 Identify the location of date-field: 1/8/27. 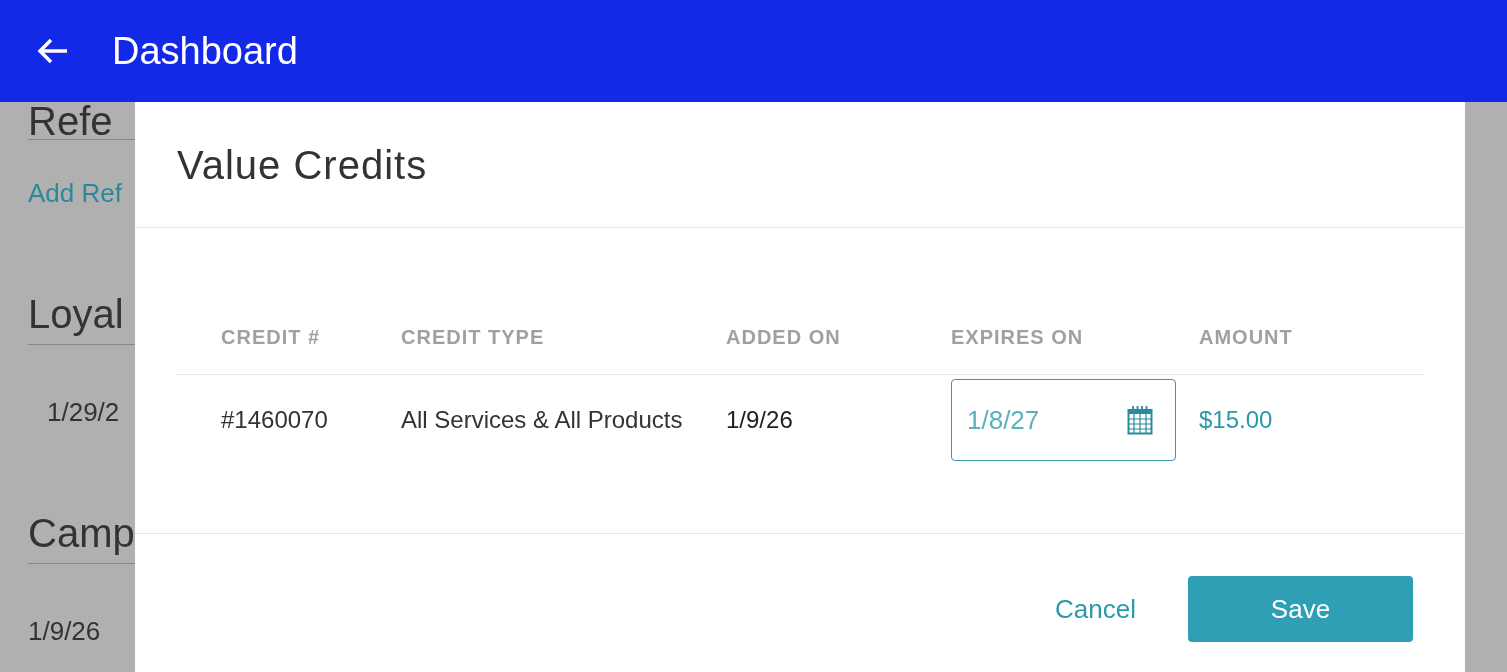
(1063, 420).